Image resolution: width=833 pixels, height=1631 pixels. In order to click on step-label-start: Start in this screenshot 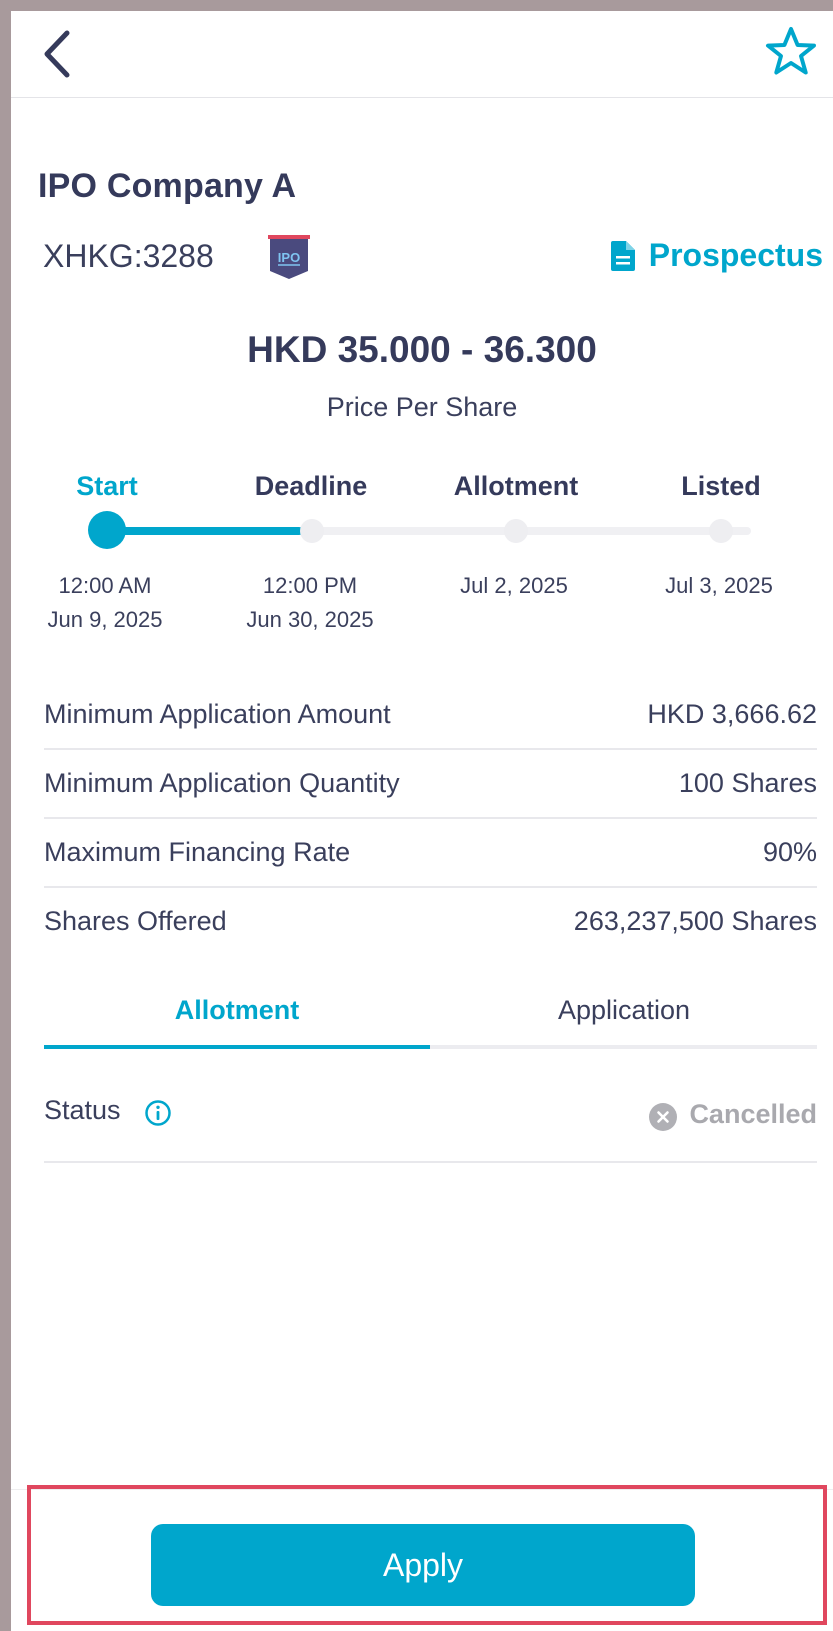, I will do `click(107, 486)`.